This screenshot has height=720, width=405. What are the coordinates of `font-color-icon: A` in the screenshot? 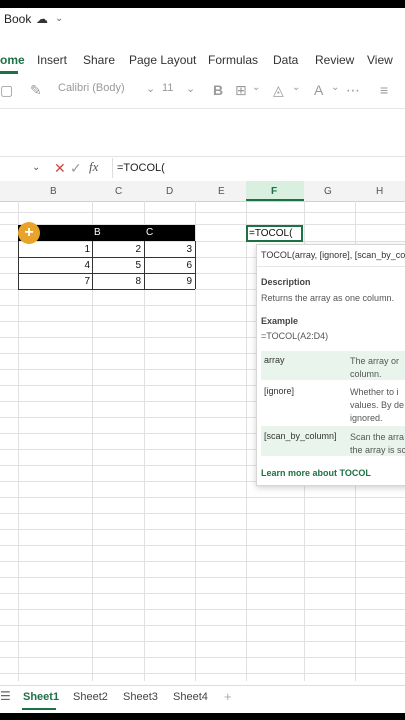 It's located at (318, 90).